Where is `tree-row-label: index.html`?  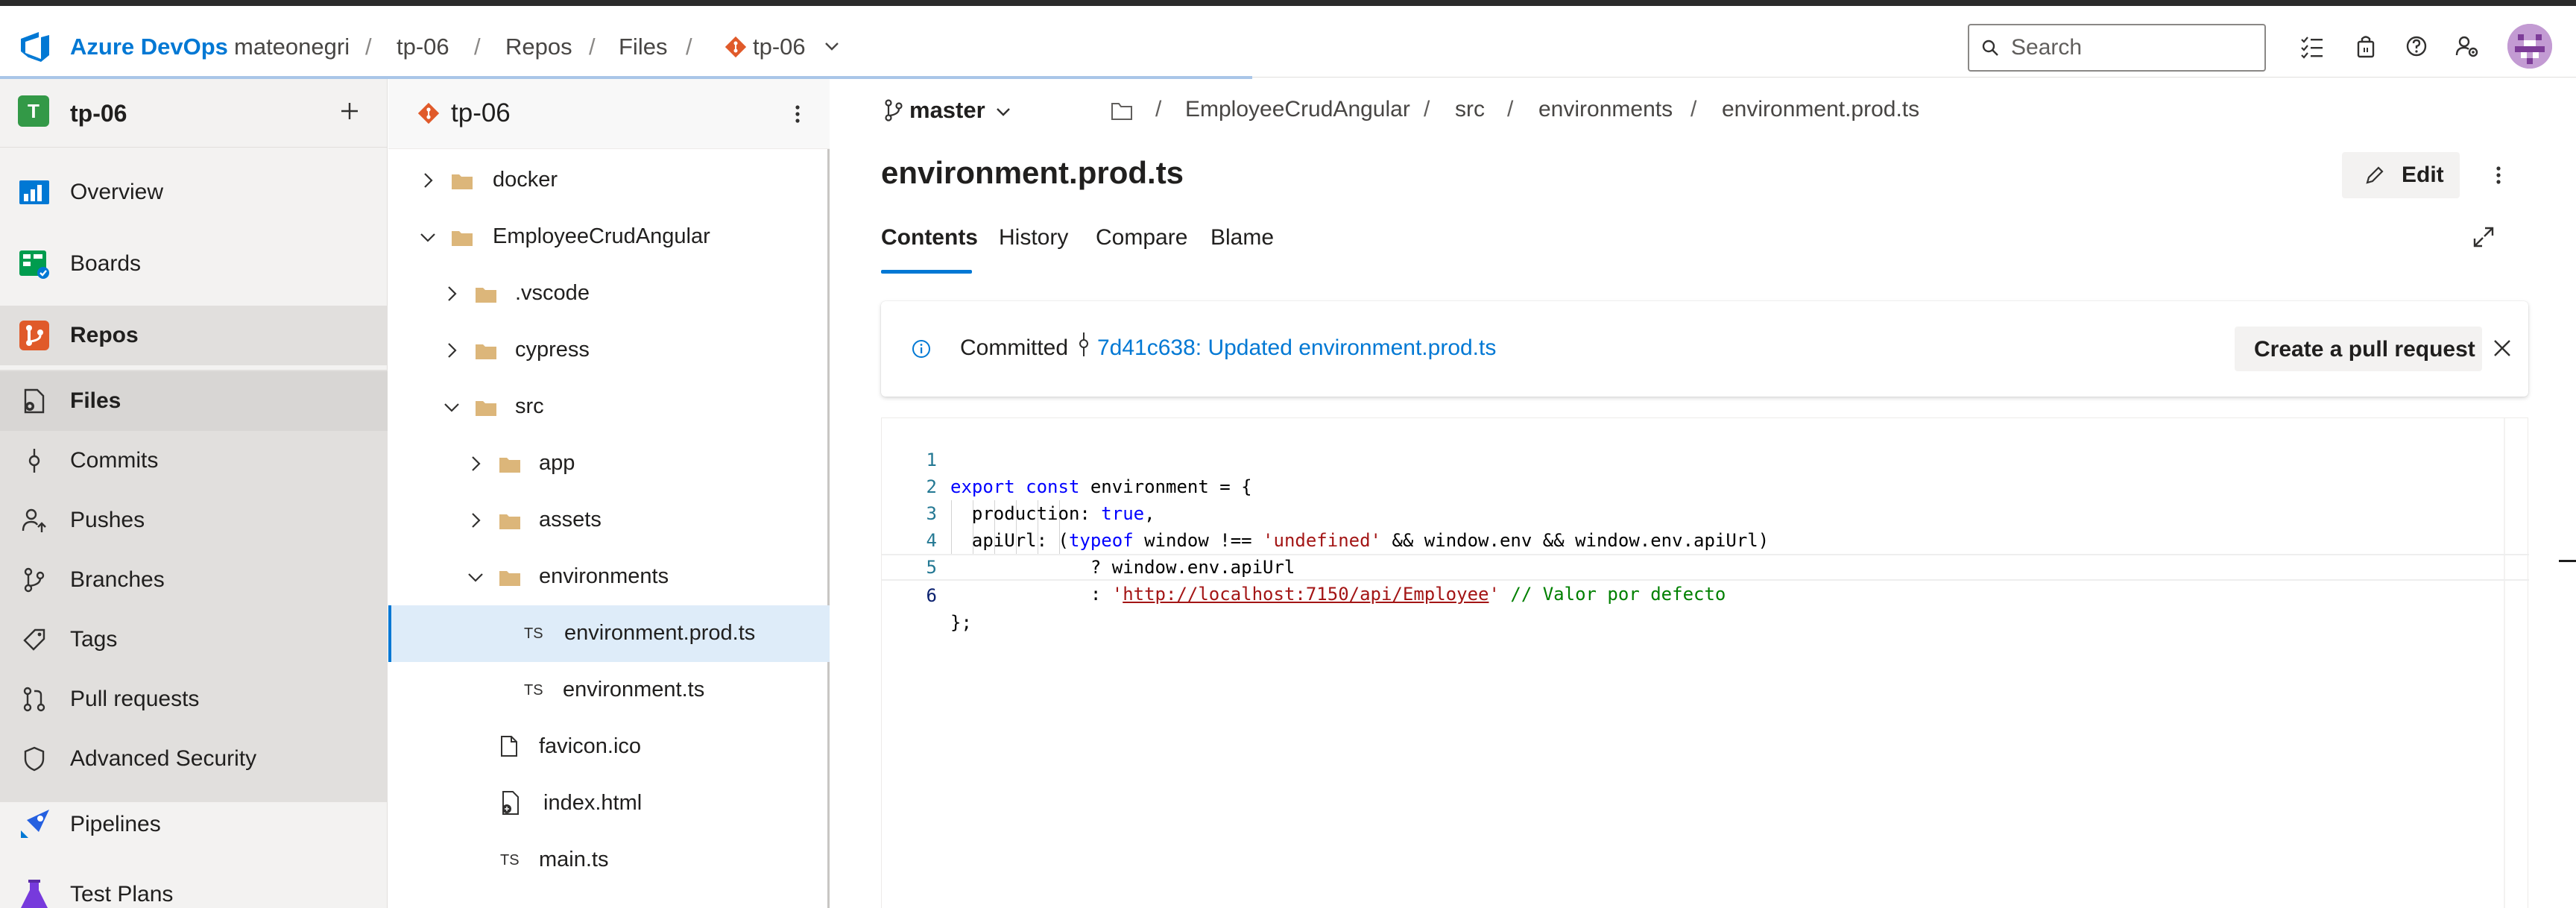
tree-row-label: index.html is located at coordinates (593, 803).